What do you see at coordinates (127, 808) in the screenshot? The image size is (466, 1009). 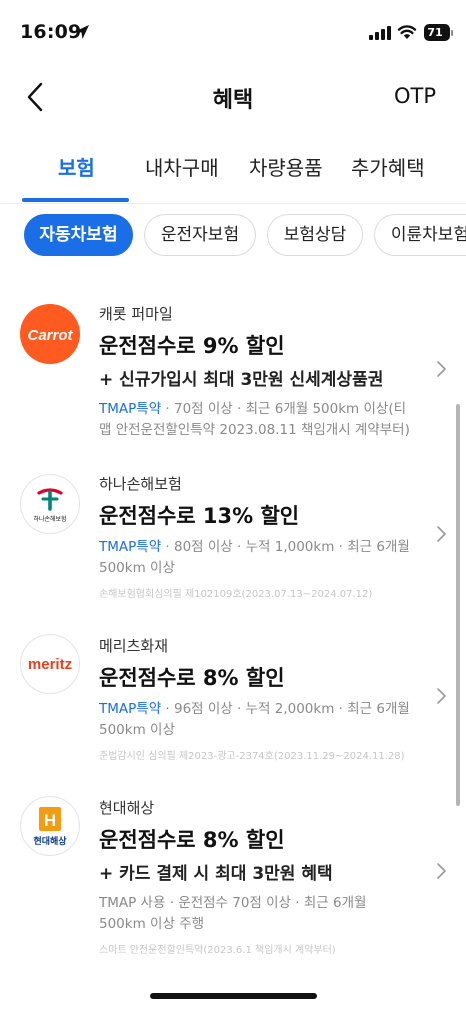 I see `company-name: 현대해상` at bounding box center [127, 808].